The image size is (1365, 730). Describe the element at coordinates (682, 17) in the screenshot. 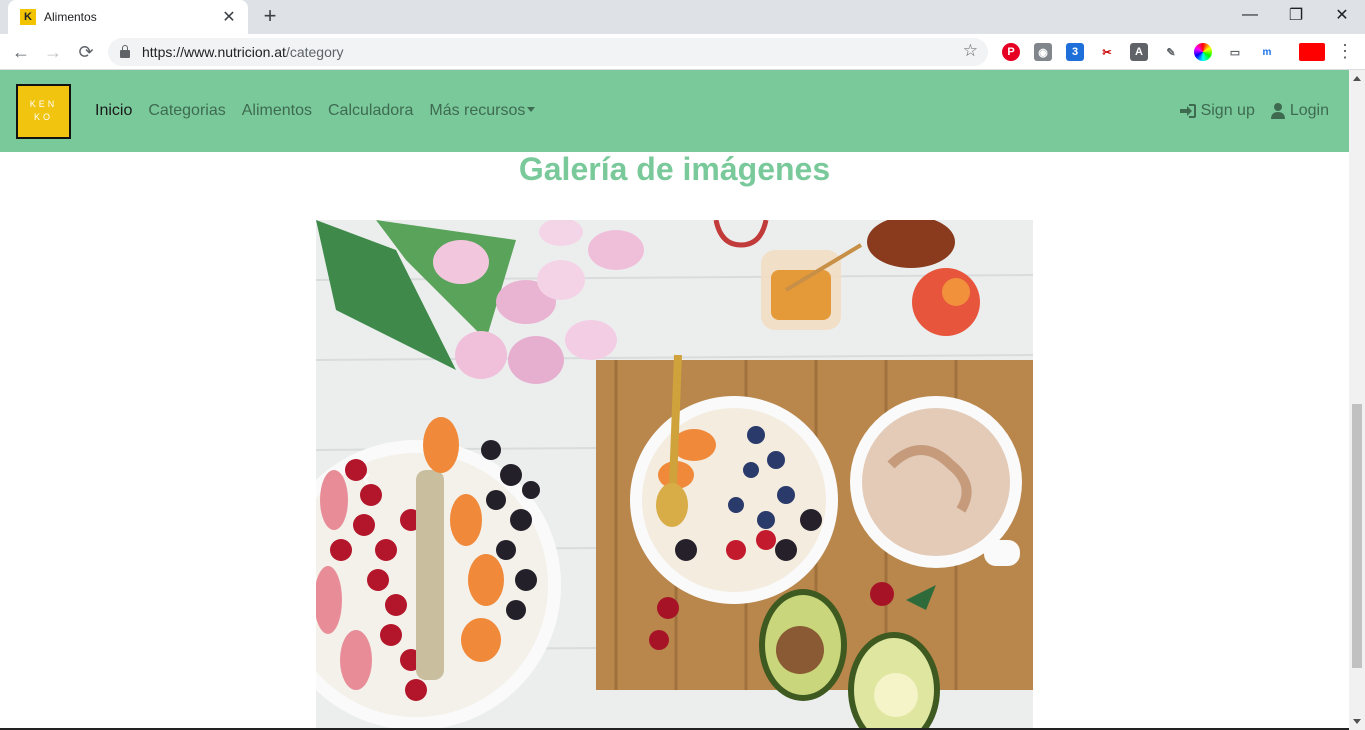

I see `tab-strip: K Alimentos ✕ + — ❐ ✕` at that location.